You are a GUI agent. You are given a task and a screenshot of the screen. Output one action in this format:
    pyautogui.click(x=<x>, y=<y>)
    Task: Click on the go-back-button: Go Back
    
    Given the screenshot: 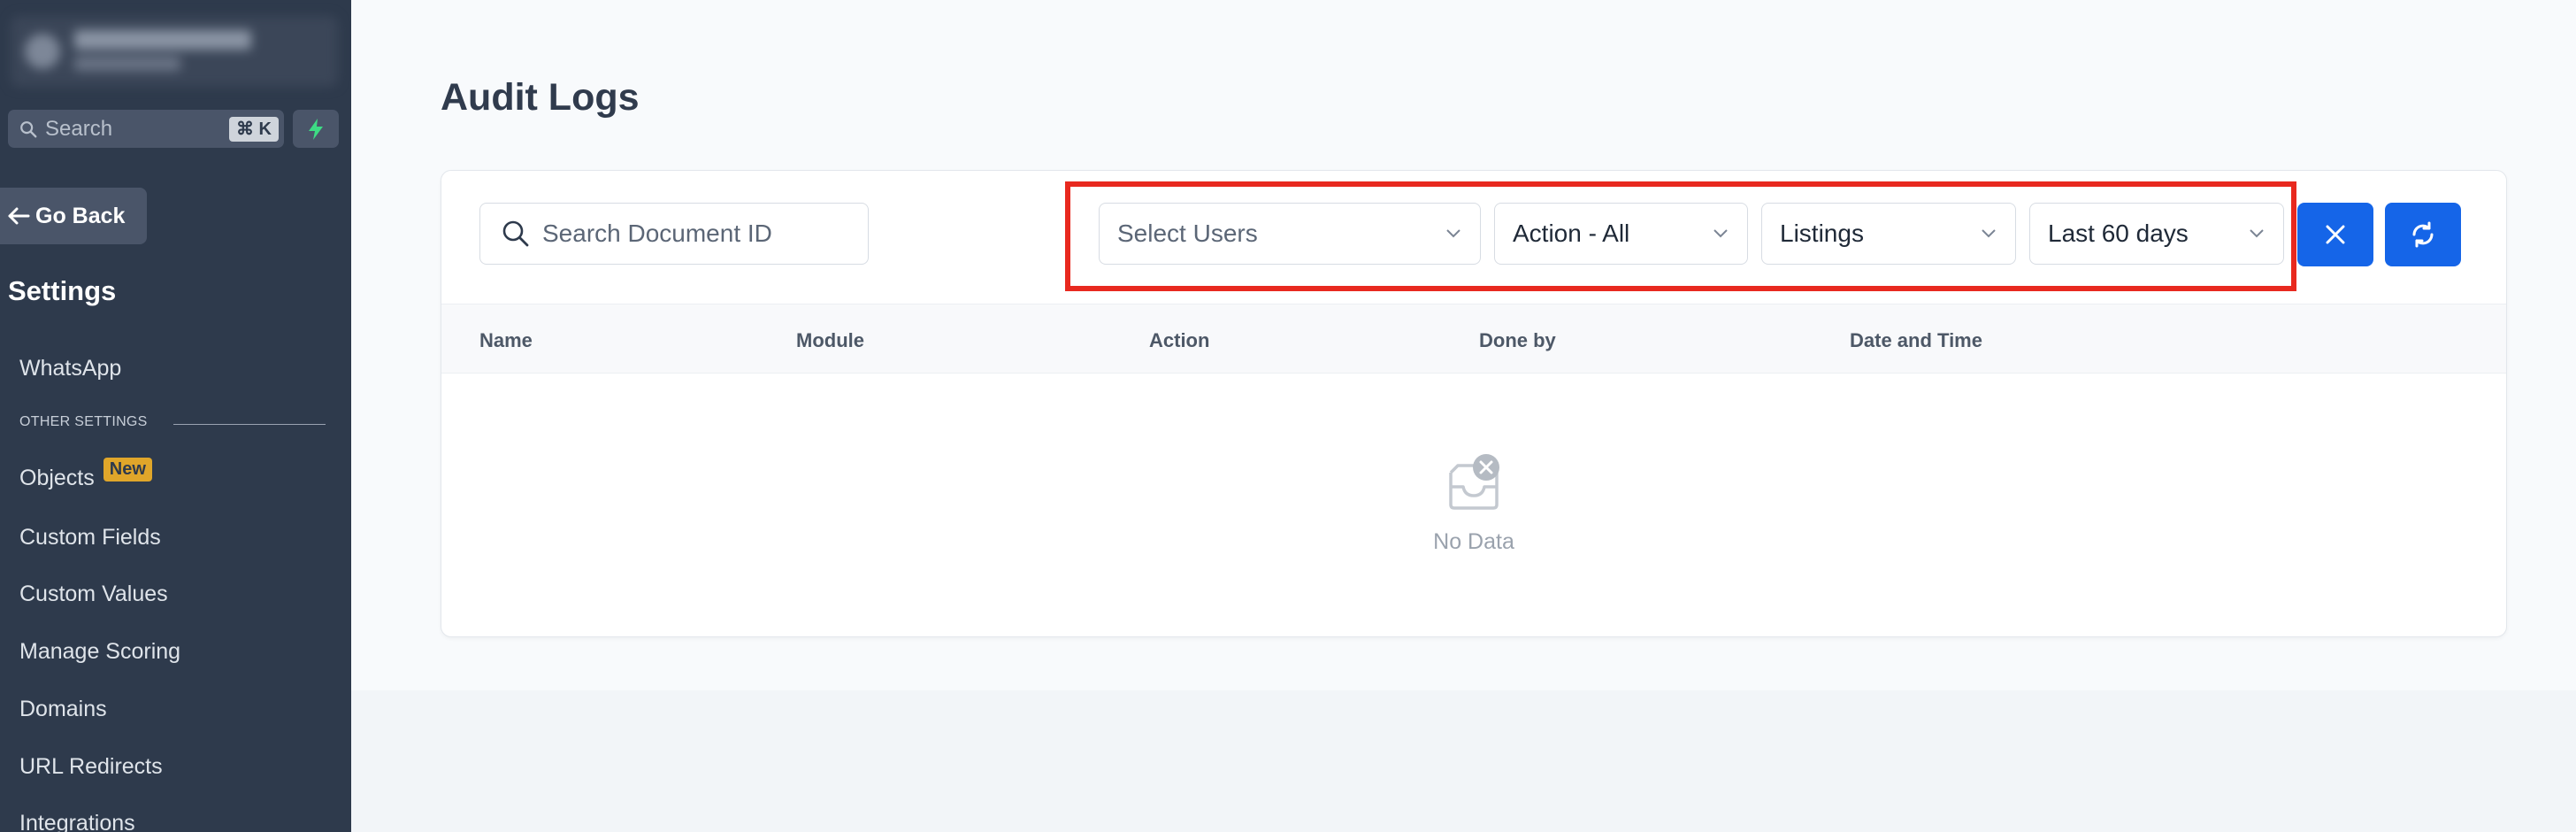 What is the action you would take?
    pyautogui.click(x=73, y=216)
    